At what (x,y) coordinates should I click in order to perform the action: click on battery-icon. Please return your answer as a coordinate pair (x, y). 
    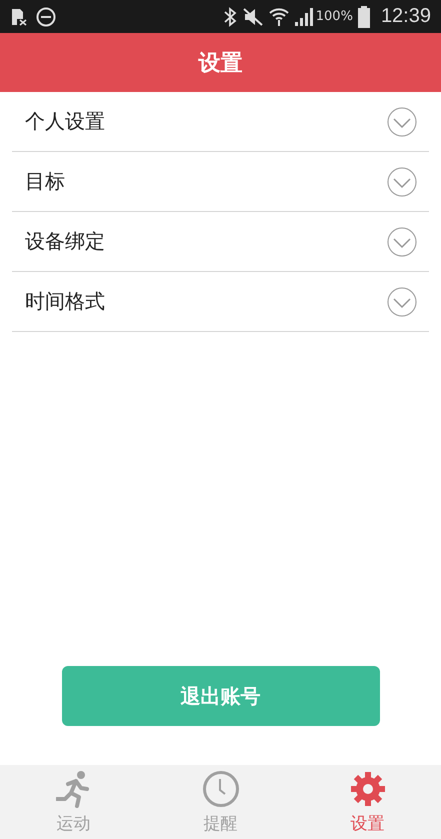
    Looking at the image, I should click on (364, 17).